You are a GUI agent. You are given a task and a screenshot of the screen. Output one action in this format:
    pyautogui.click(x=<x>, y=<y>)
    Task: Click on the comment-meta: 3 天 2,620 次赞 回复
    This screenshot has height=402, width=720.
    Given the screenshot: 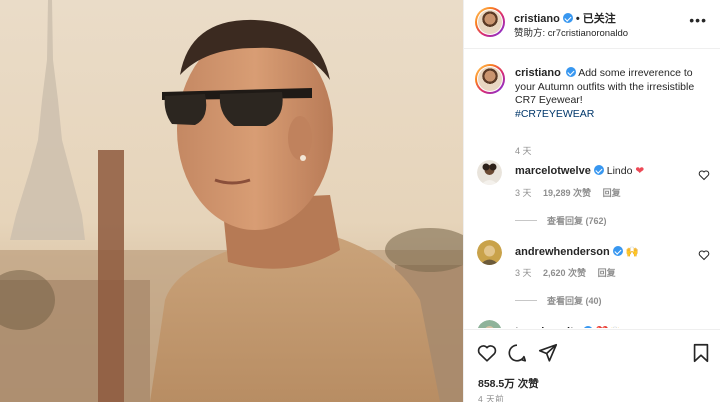 What is the action you would take?
    pyautogui.click(x=570, y=272)
    